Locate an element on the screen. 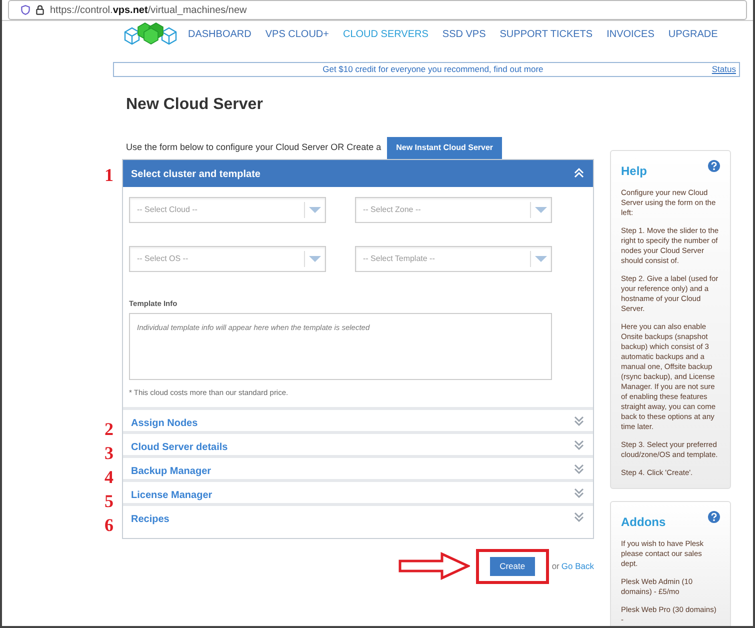 This screenshot has width=755, height=628. nav-link: CLOUD SERVERS is located at coordinates (385, 34).